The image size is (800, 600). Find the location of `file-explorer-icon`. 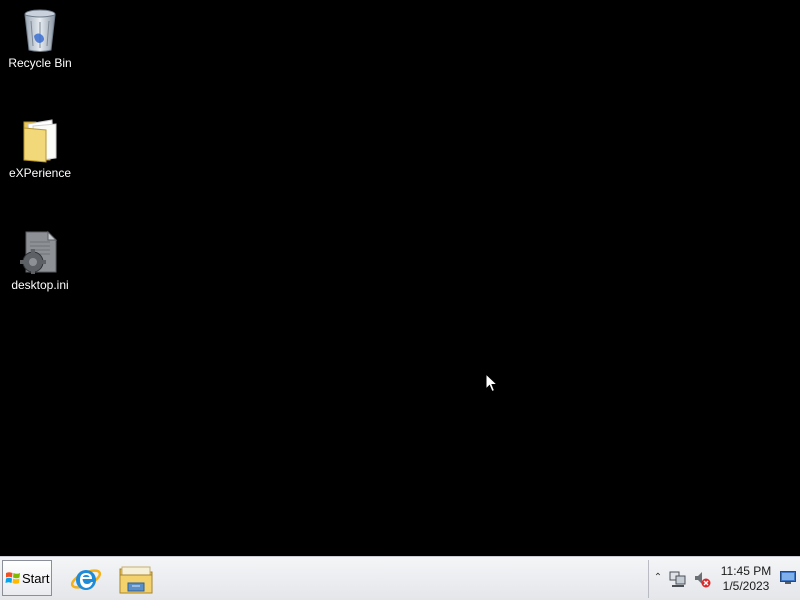

file-explorer-icon is located at coordinates (136, 580).